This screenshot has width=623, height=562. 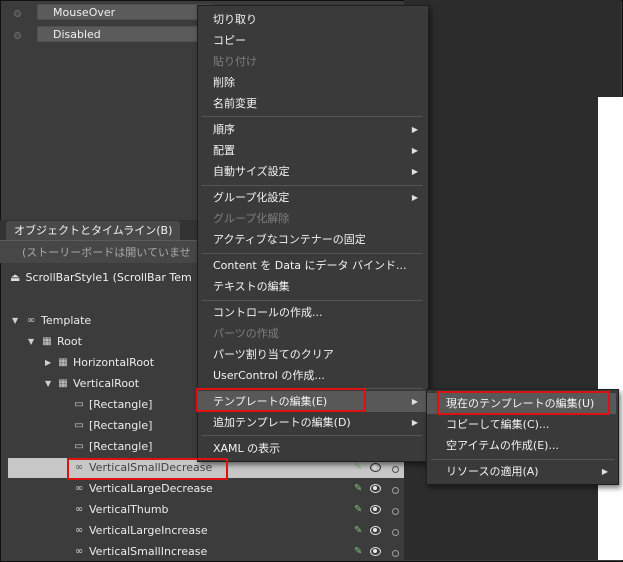 I want to click on artboard-canvas, so click(x=610, y=328).